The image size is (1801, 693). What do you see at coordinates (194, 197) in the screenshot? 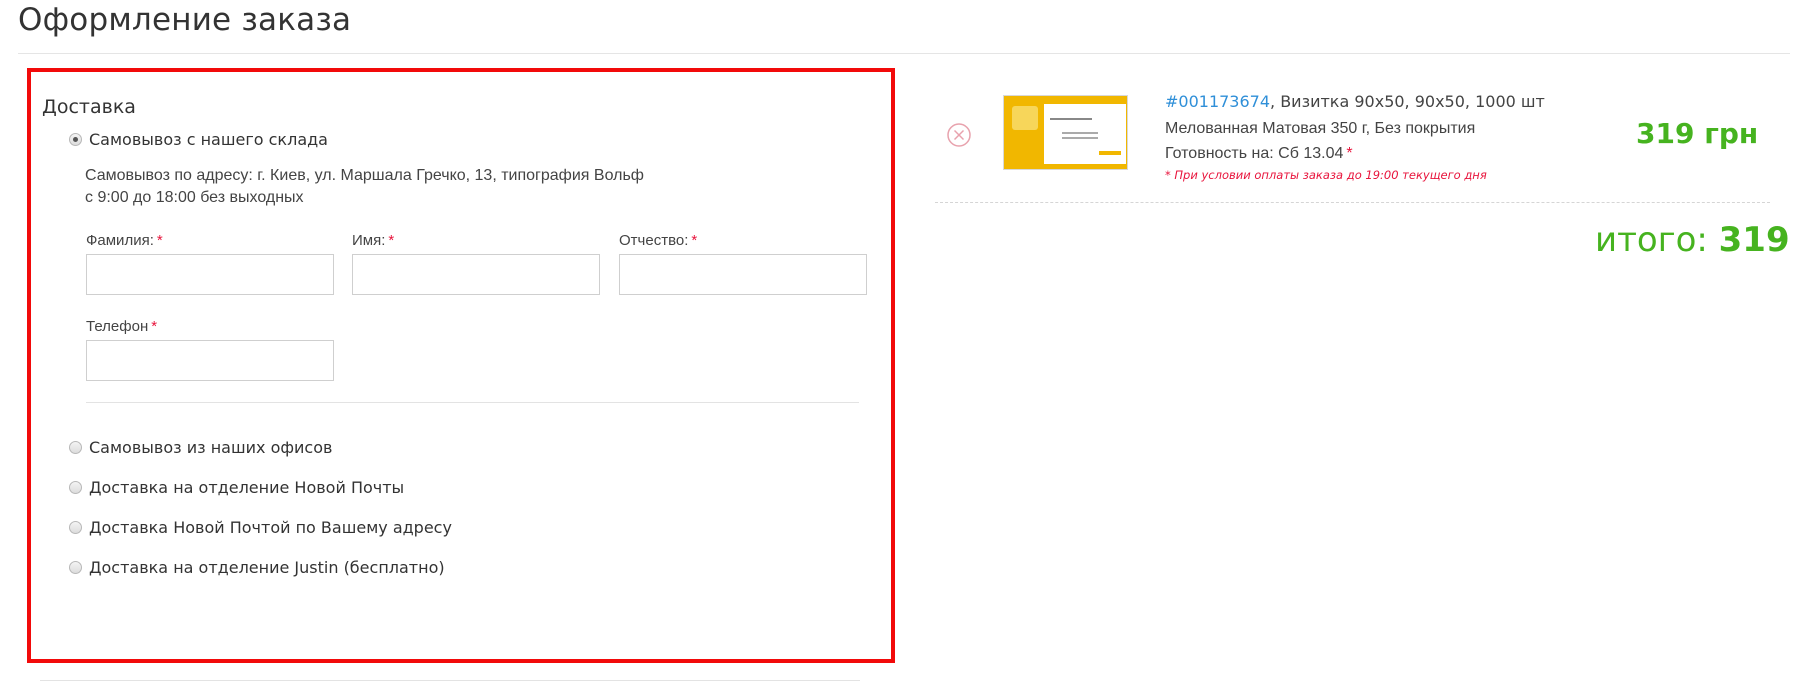
I see `pickup-hours: с 9:00 до 18:00 без выходных` at bounding box center [194, 197].